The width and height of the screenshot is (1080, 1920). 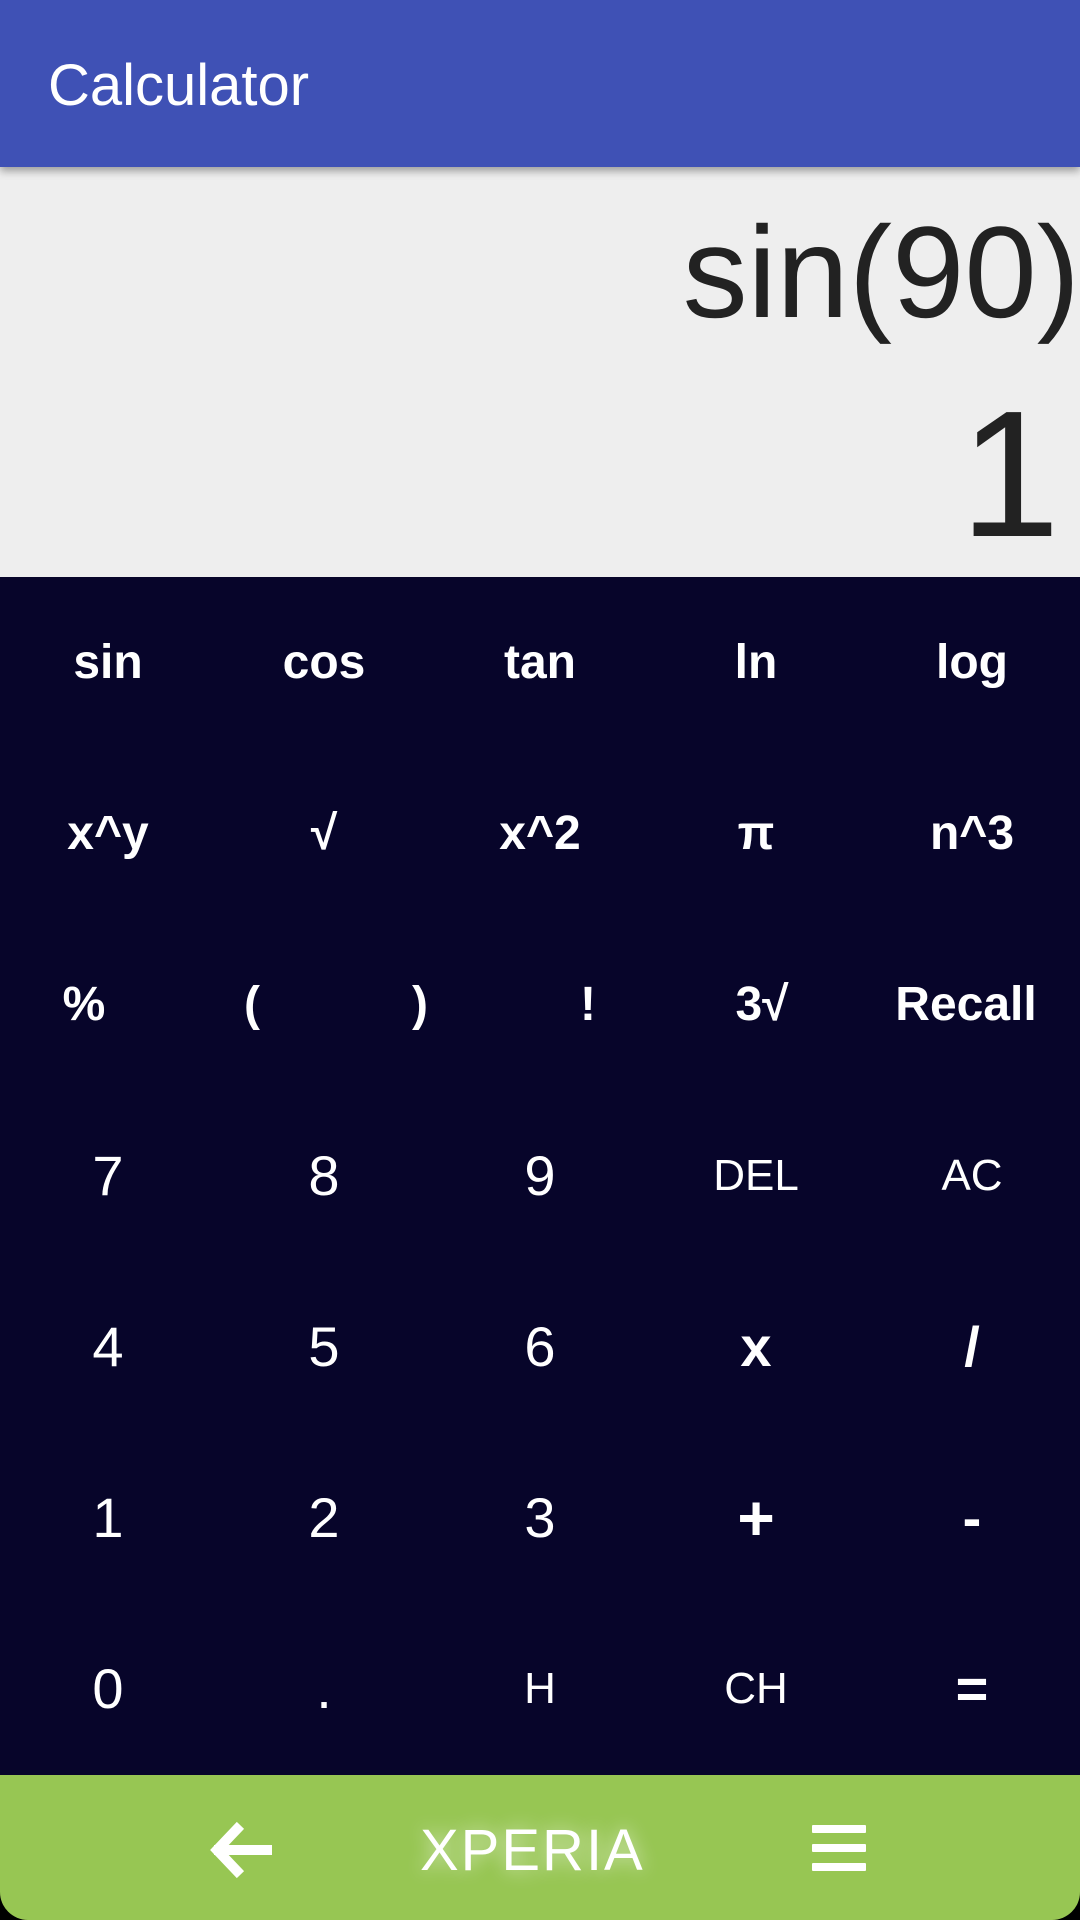 What do you see at coordinates (1009, 474) in the screenshot?
I see `result-text: 1` at bounding box center [1009, 474].